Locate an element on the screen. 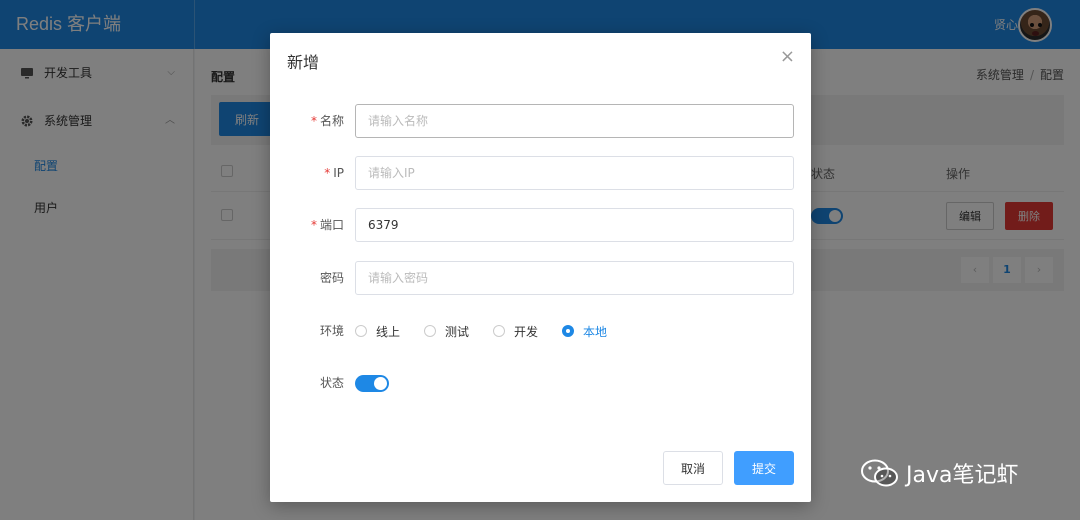 Image resolution: width=1080 pixels, height=520 pixels. env-radio-online: 线上 is located at coordinates (377, 331).